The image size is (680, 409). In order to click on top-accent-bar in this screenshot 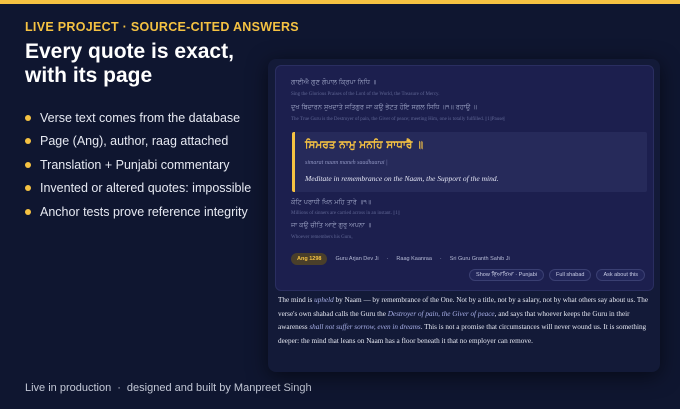, I will do `click(340, 2)`.